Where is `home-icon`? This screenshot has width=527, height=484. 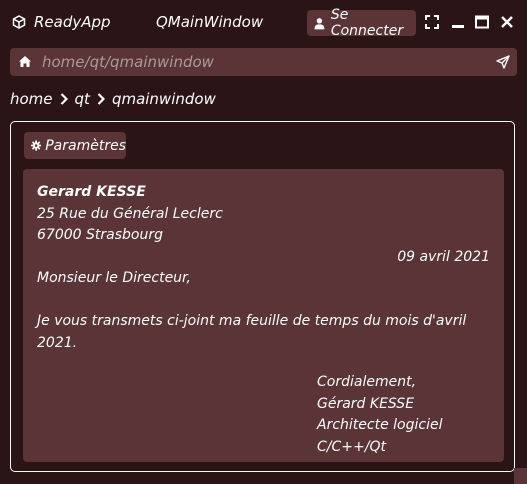
home-icon is located at coordinates (25, 61).